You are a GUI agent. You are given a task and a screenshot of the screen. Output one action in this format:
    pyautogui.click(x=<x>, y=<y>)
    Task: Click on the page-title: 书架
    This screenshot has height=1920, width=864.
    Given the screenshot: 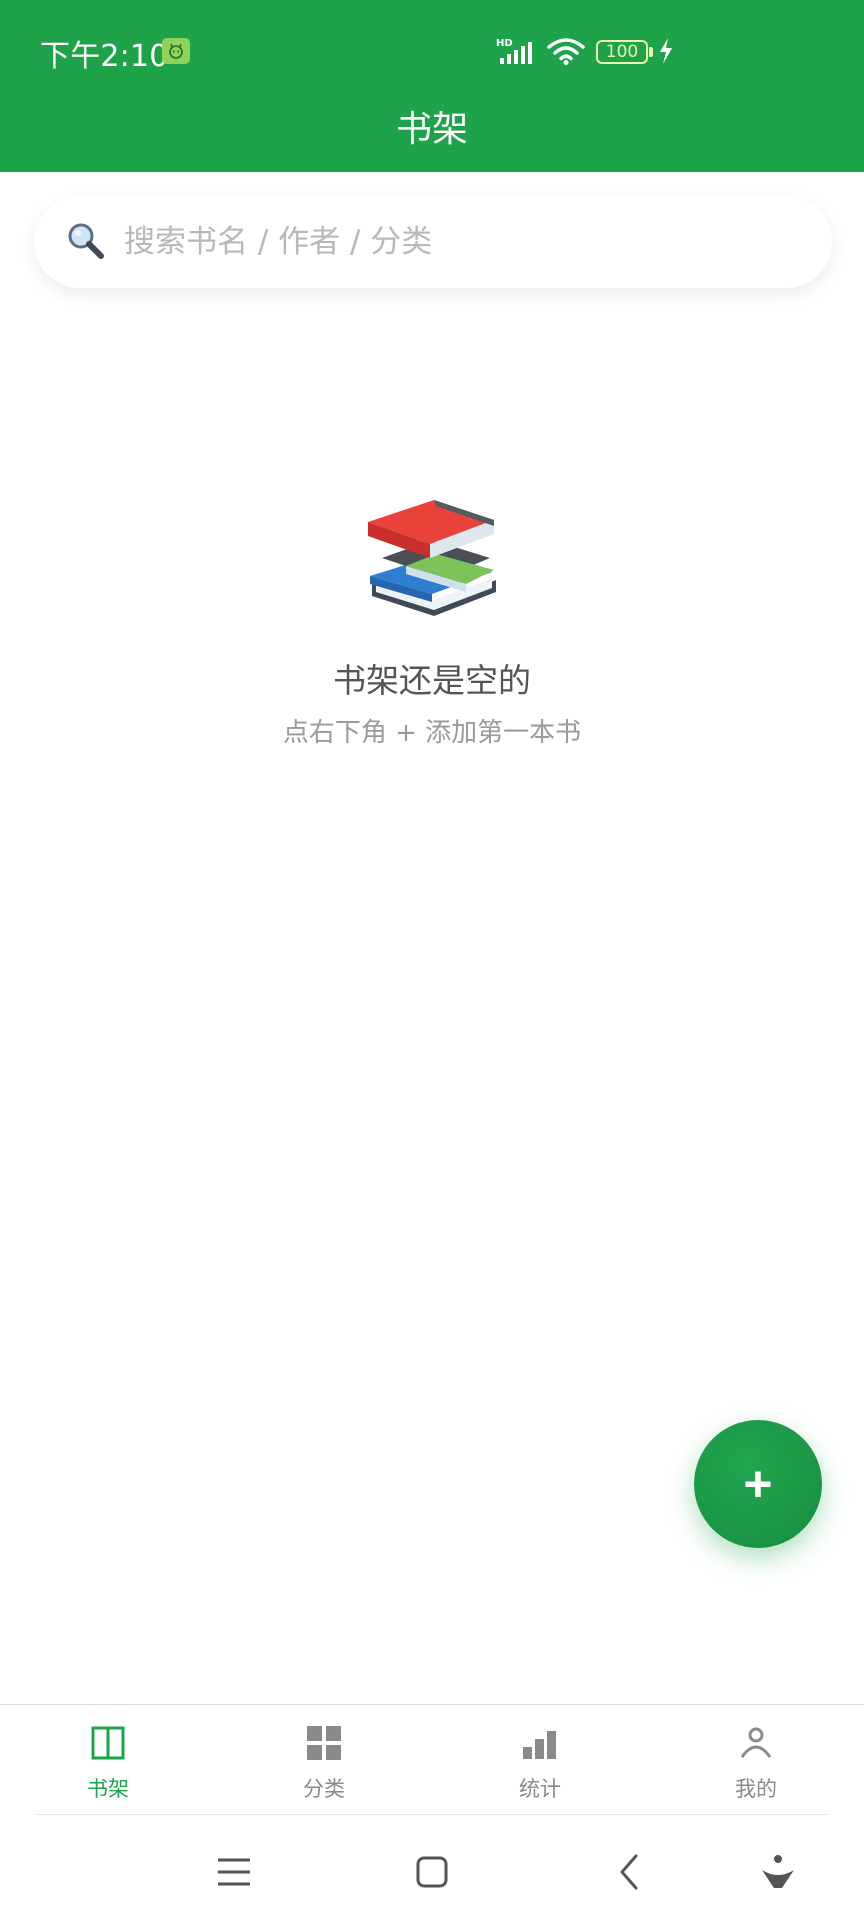 What is the action you would take?
    pyautogui.click(x=431, y=129)
    